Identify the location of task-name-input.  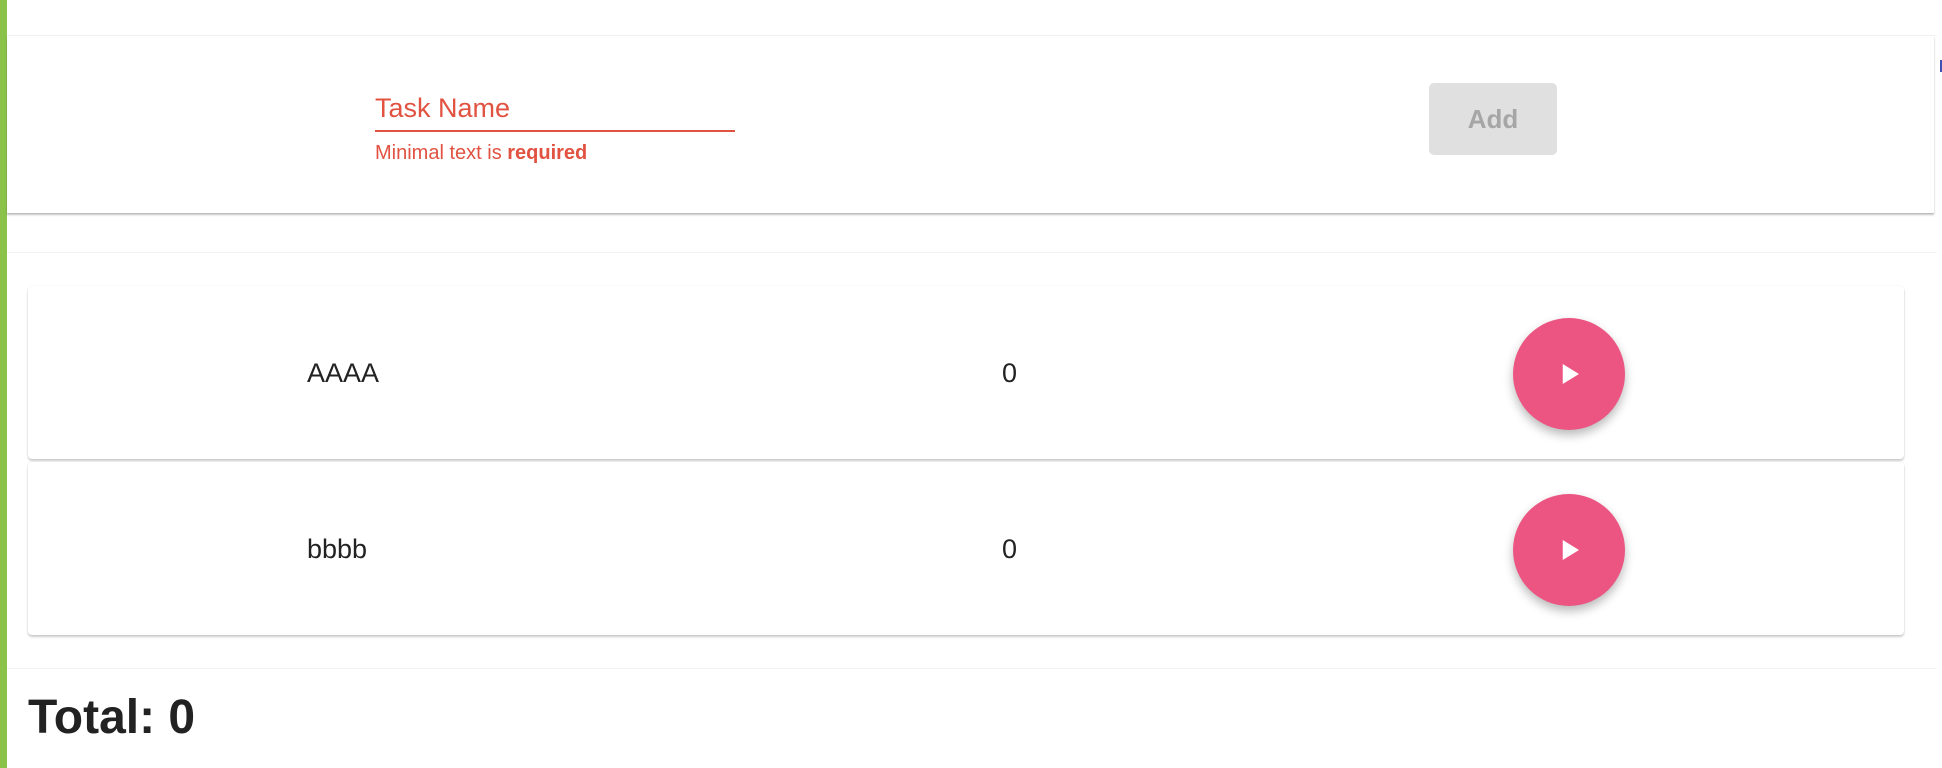
(555, 109).